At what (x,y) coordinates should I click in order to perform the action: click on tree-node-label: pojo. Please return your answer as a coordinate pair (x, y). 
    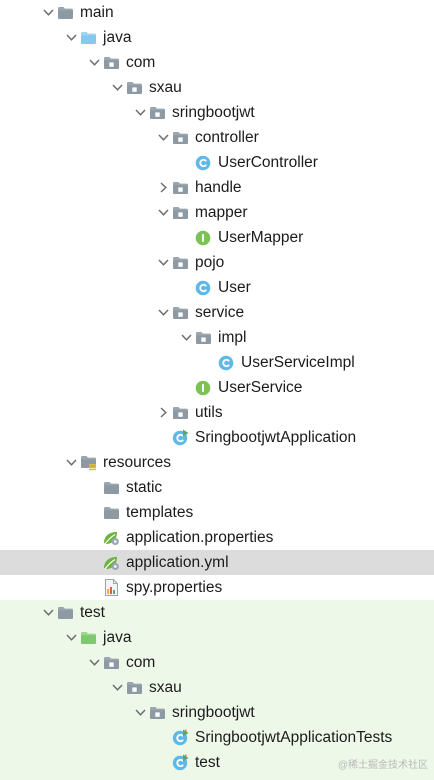
    Looking at the image, I should click on (210, 262).